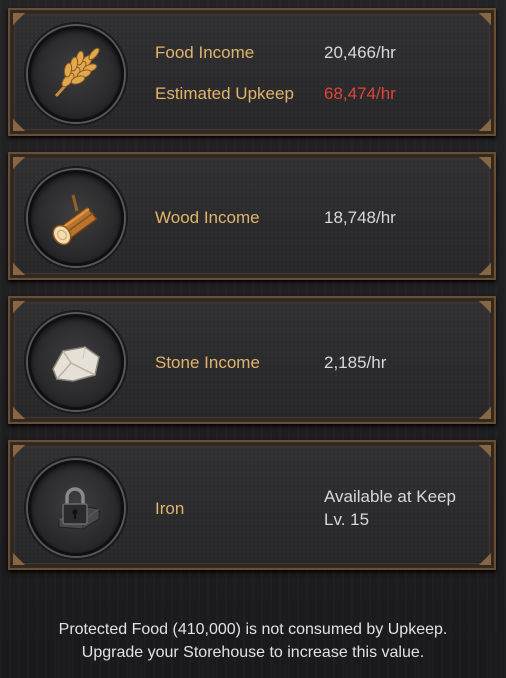 The image size is (506, 678). Describe the element at coordinates (207, 217) in the screenshot. I see `wood-income-label: Wood Income` at that location.